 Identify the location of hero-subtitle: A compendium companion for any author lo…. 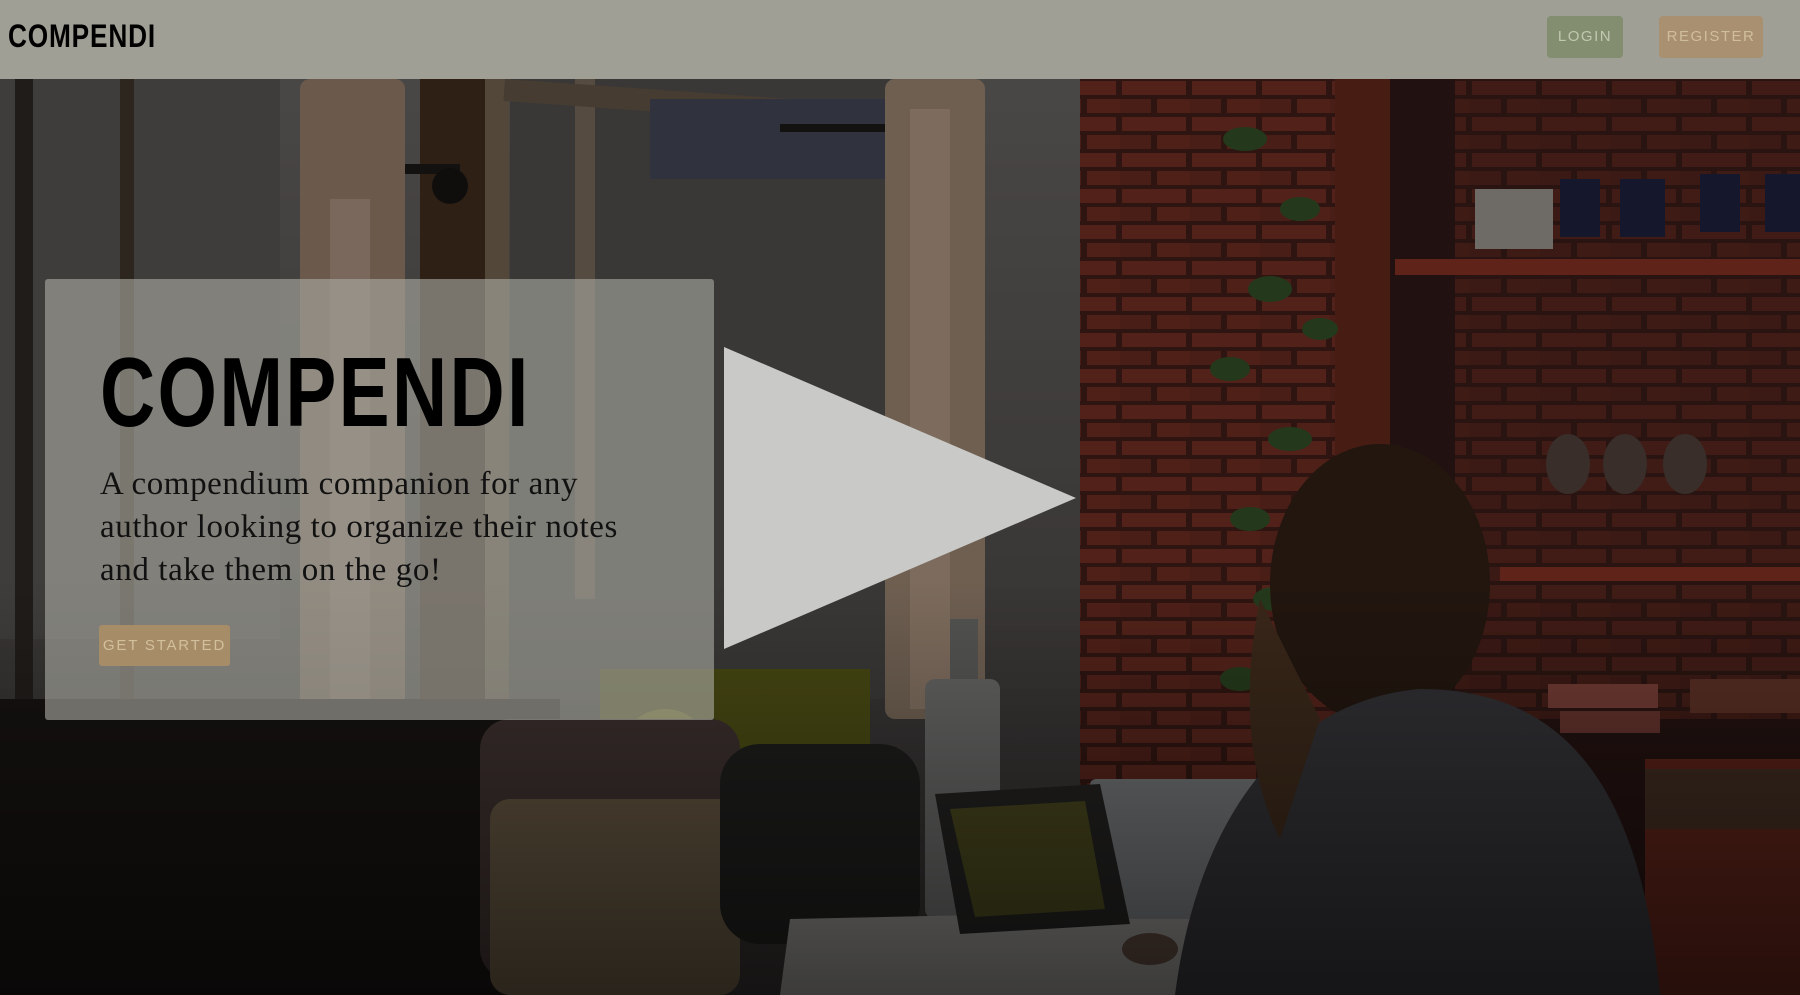
(359, 527).